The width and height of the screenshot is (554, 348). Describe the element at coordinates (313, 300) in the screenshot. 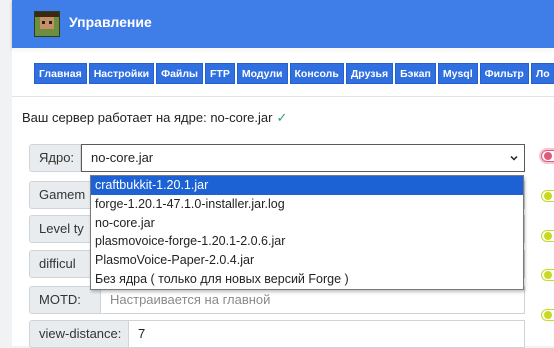

I see `motd-input: Настраивается на главной` at that location.